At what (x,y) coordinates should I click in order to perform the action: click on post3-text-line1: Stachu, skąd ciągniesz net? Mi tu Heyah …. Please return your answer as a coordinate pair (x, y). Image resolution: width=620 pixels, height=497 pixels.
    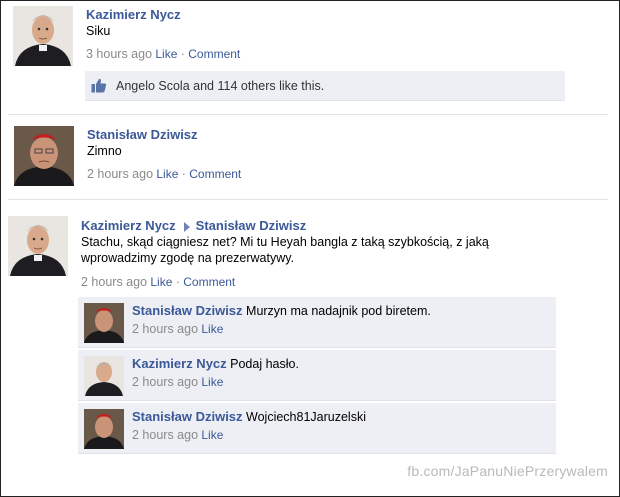
    Looking at the image, I should click on (285, 242).